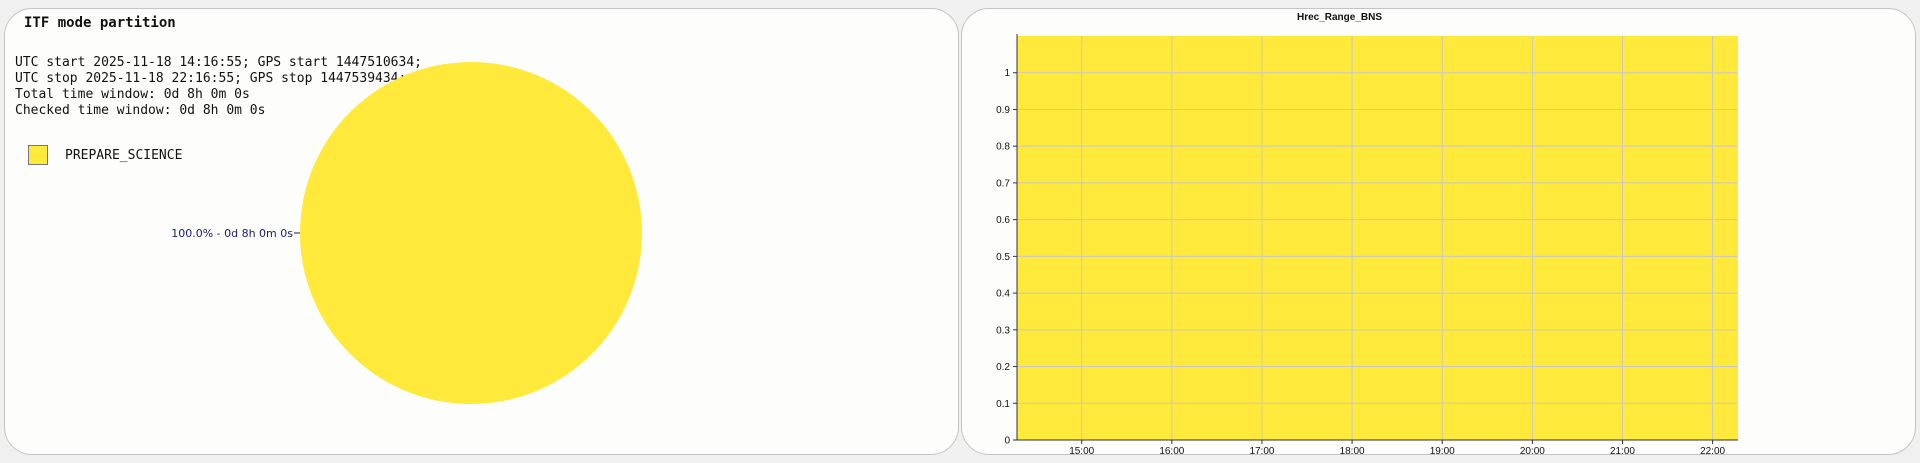  I want to click on pie-slice-label: 100.0% - 0d 8h 0m 0s, so click(232, 233).